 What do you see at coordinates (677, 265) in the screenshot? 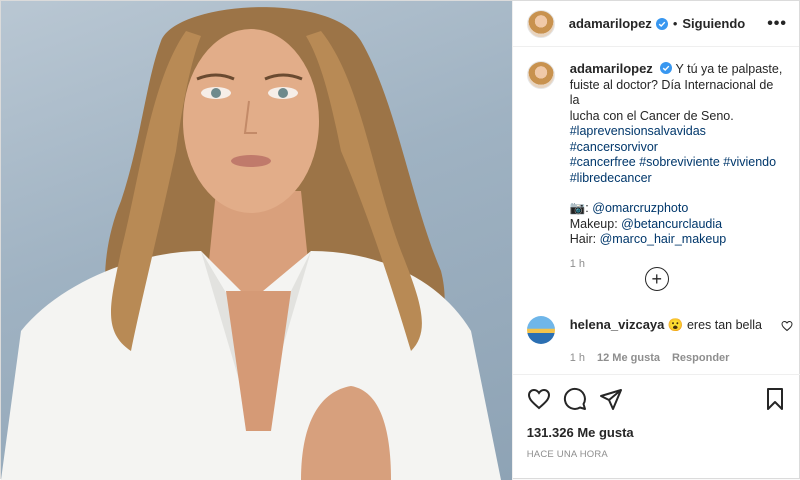
I see `caption-time: 1 h` at bounding box center [677, 265].